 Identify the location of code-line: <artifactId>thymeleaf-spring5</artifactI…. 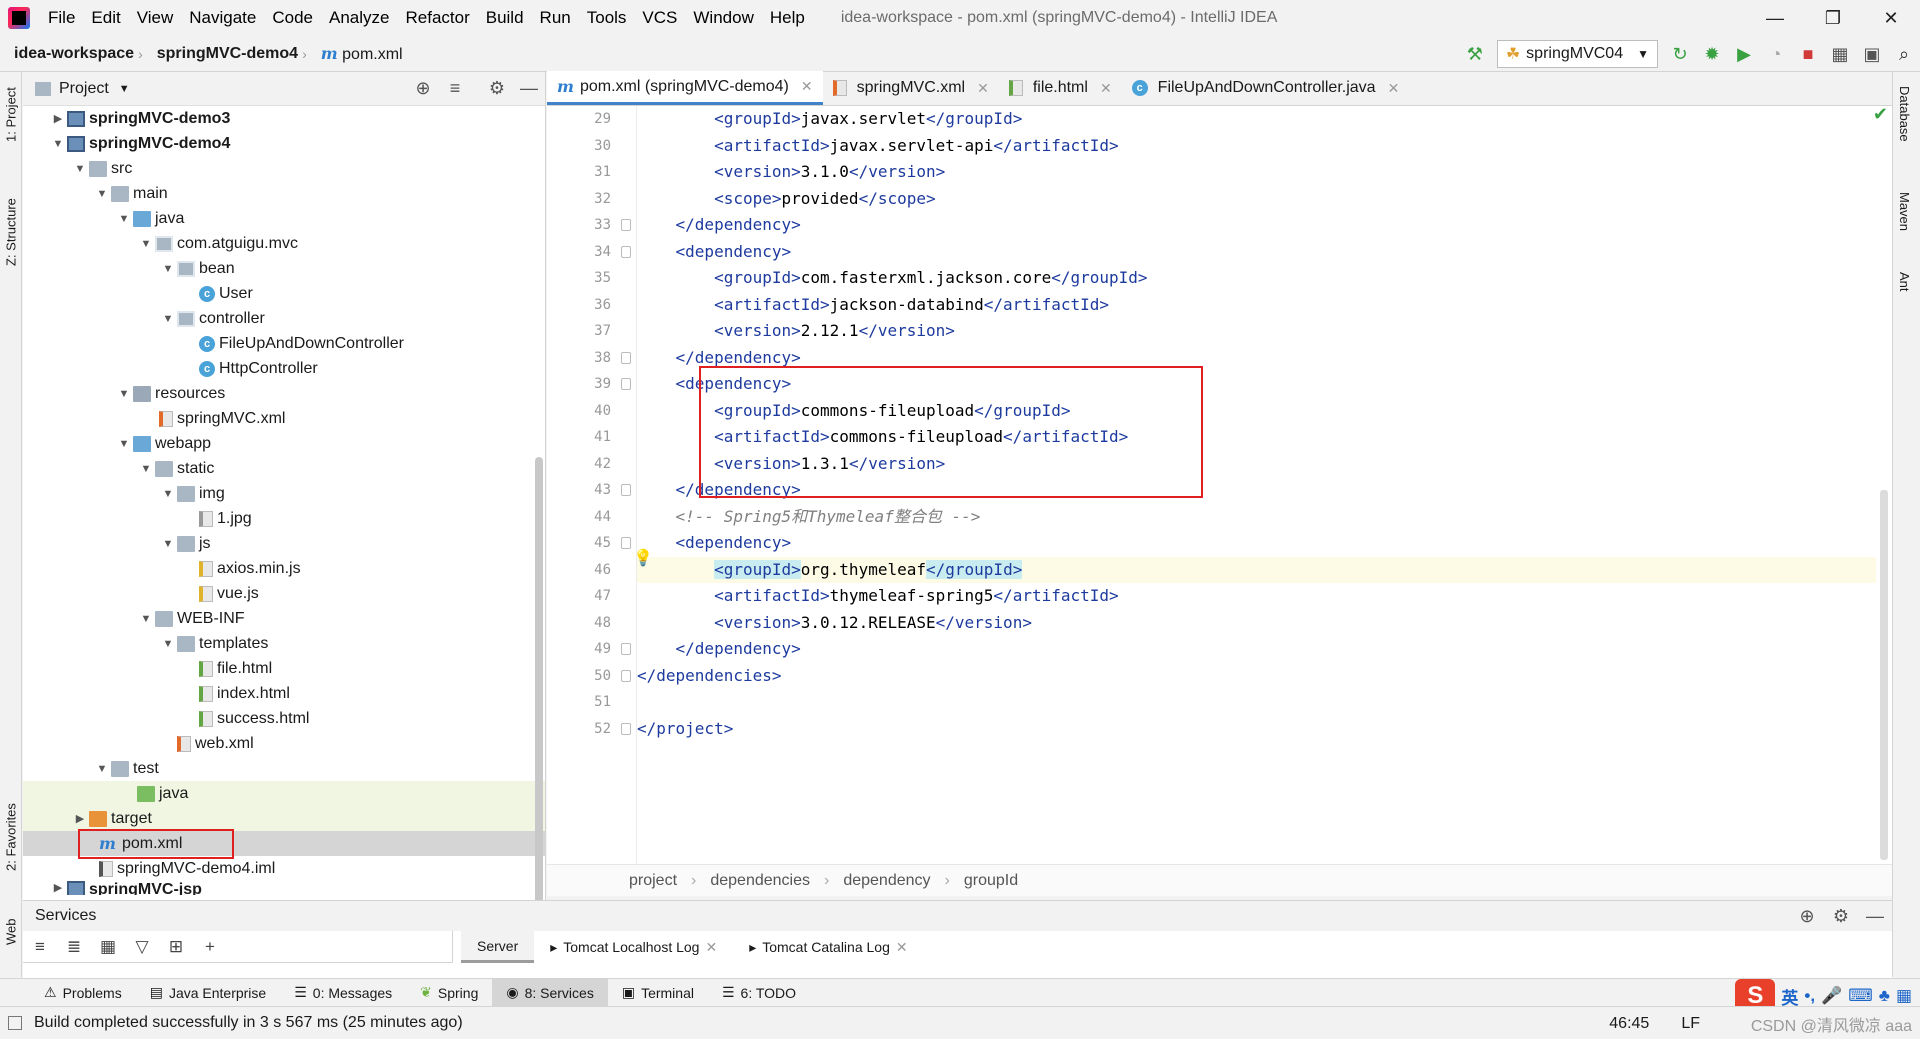
(1256, 596).